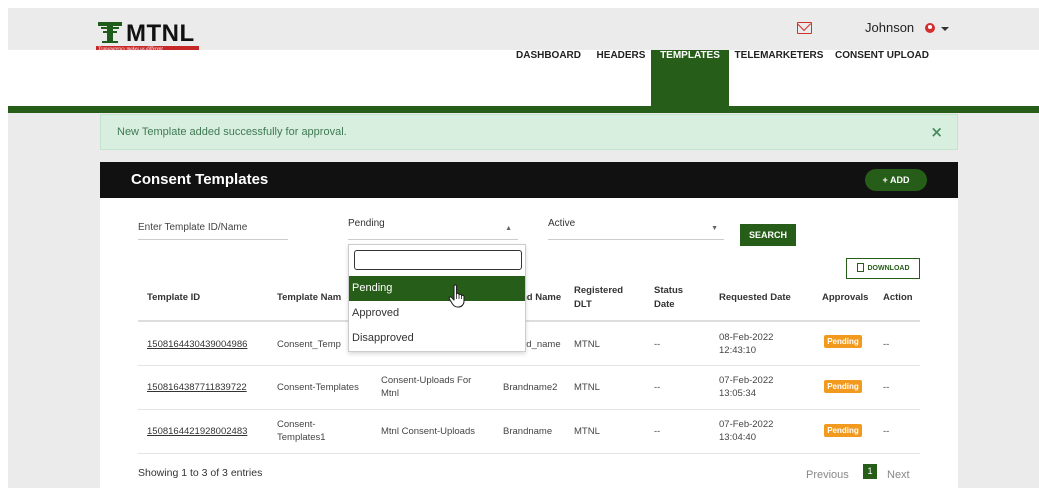  I want to click on row1-req-time: 12:43:10, so click(737, 350).